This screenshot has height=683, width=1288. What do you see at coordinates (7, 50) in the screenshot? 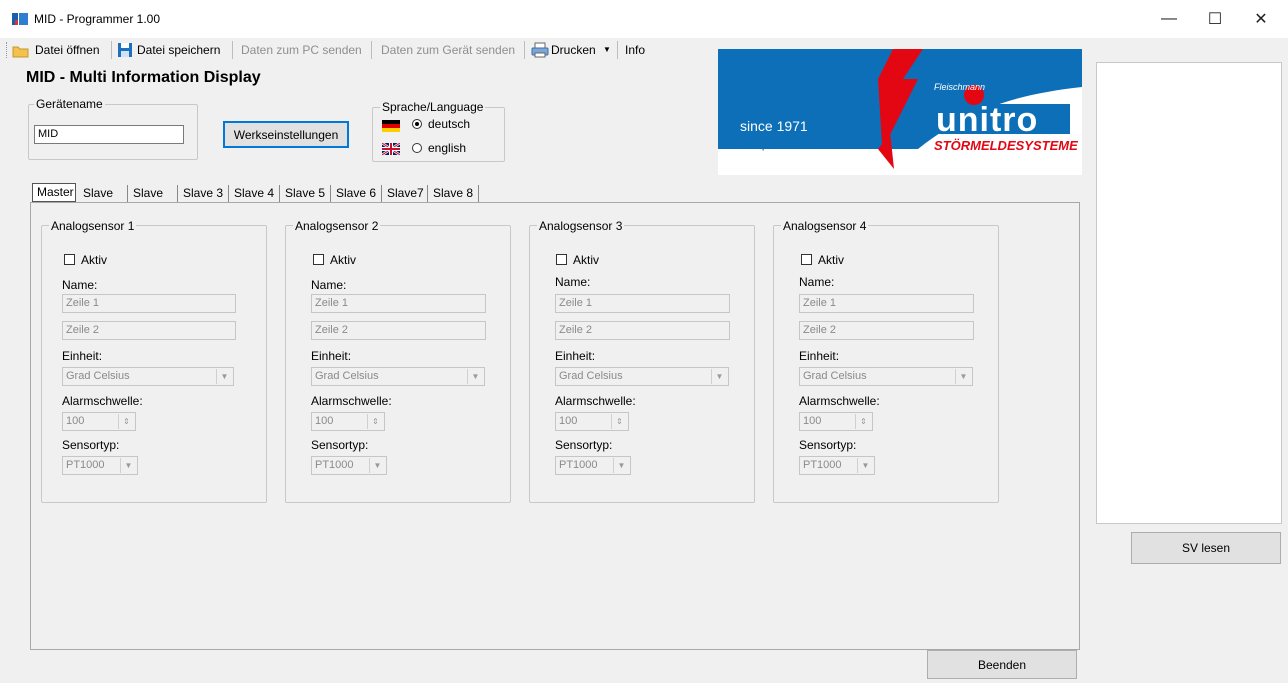
I see `toolbar-grip` at bounding box center [7, 50].